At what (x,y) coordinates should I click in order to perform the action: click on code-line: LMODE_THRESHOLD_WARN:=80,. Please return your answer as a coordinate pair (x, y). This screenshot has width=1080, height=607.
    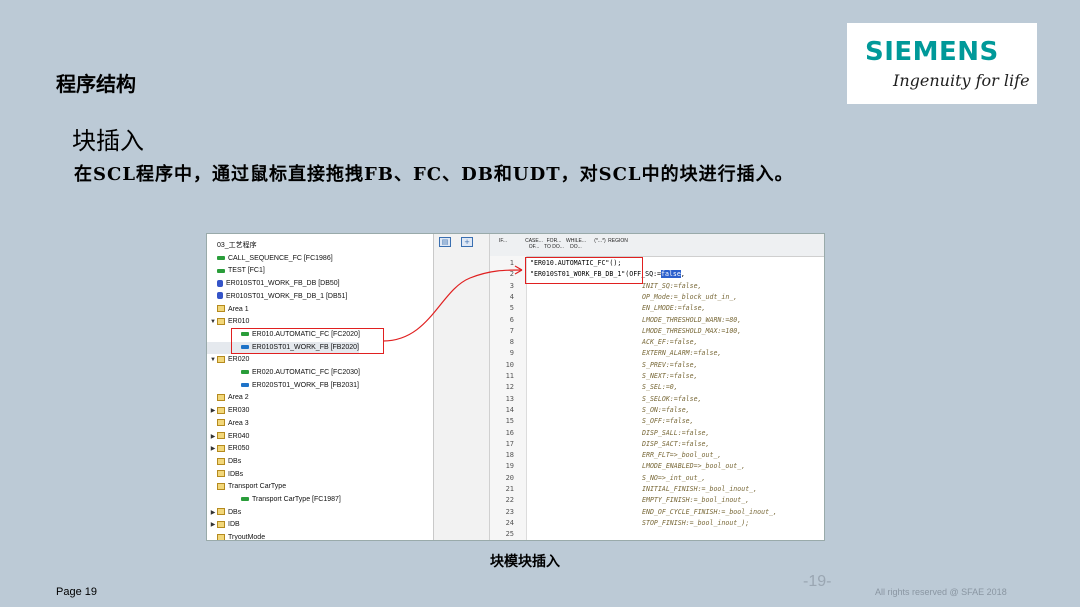
    Looking at the image, I should click on (691, 320).